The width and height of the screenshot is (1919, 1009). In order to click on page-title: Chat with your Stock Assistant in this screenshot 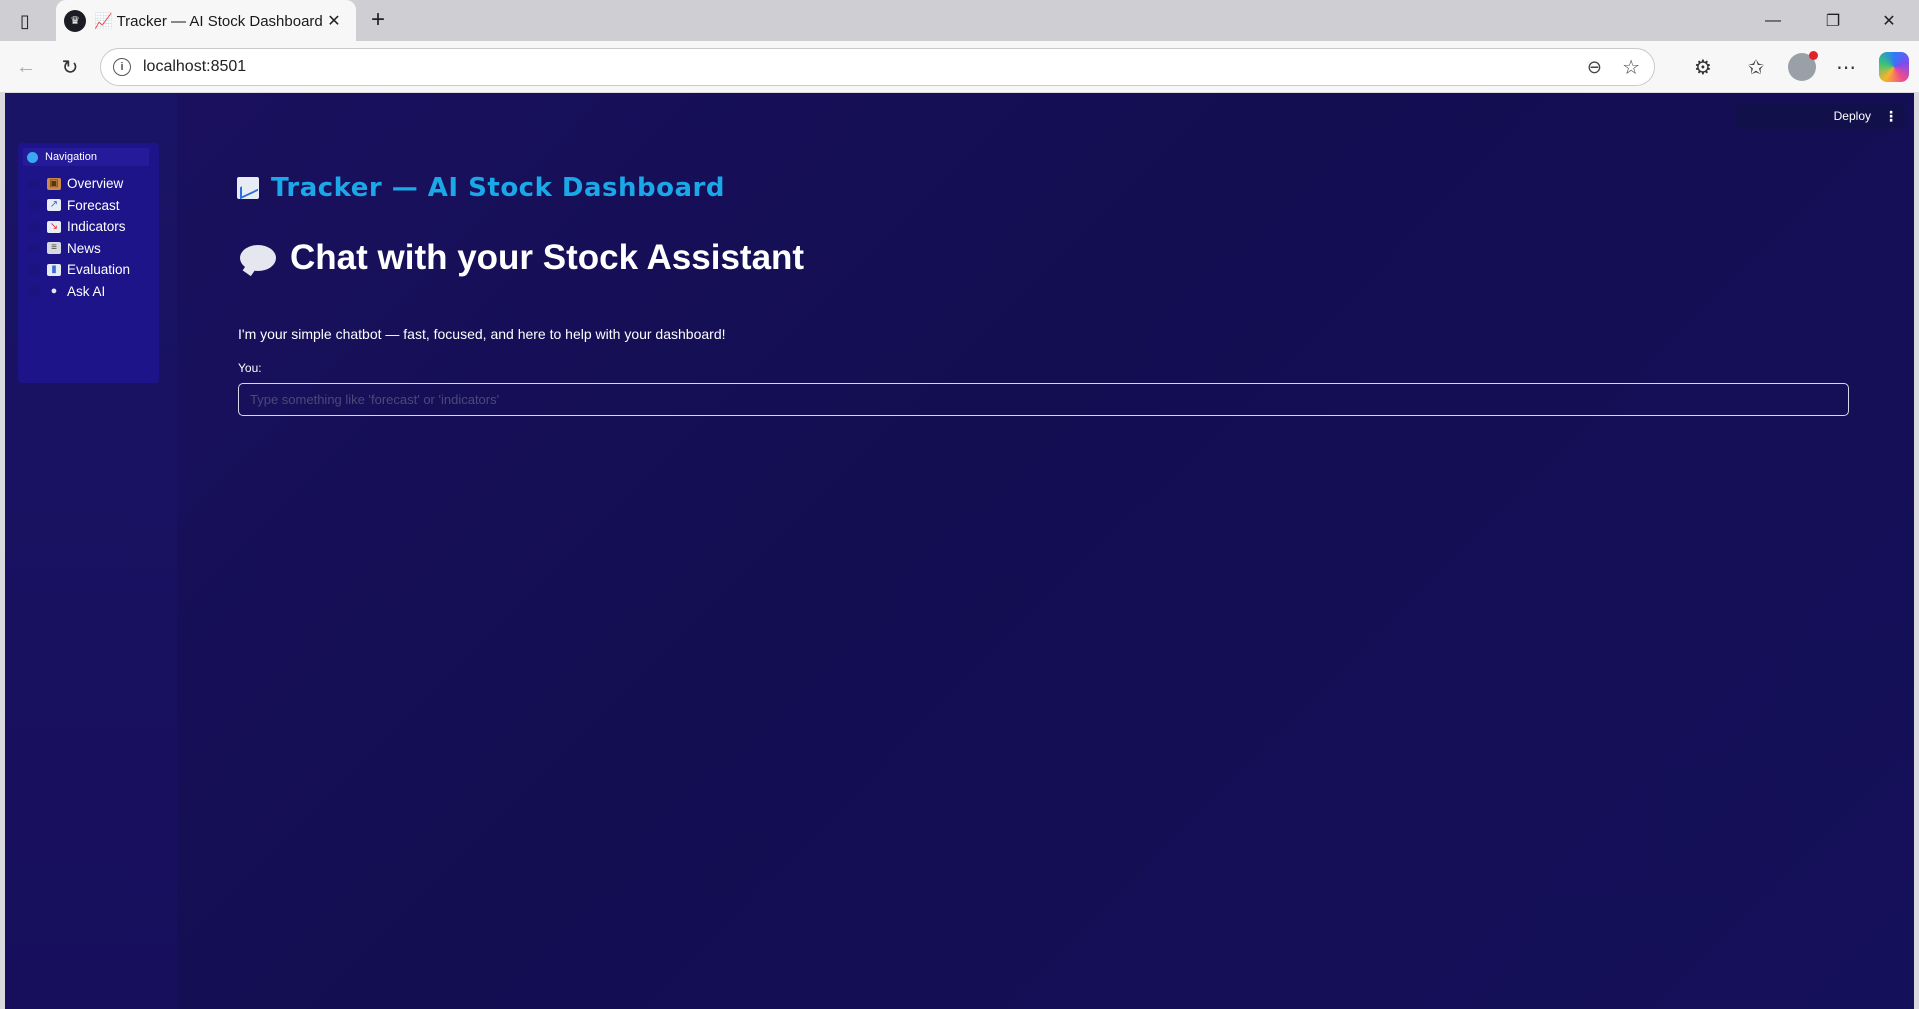, I will do `click(522, 258)`.